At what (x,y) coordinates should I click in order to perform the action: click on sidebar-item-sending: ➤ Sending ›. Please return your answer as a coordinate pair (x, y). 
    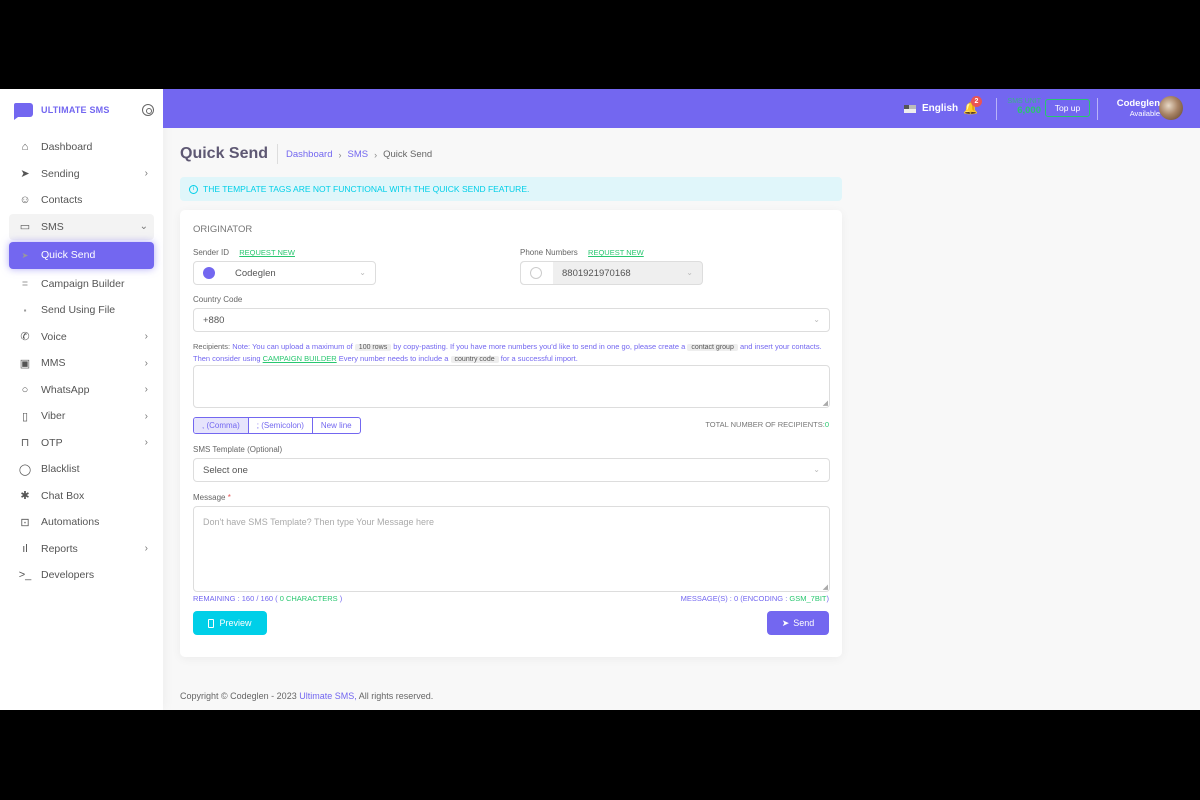
    Looking at the image, I should click on (81, 174).